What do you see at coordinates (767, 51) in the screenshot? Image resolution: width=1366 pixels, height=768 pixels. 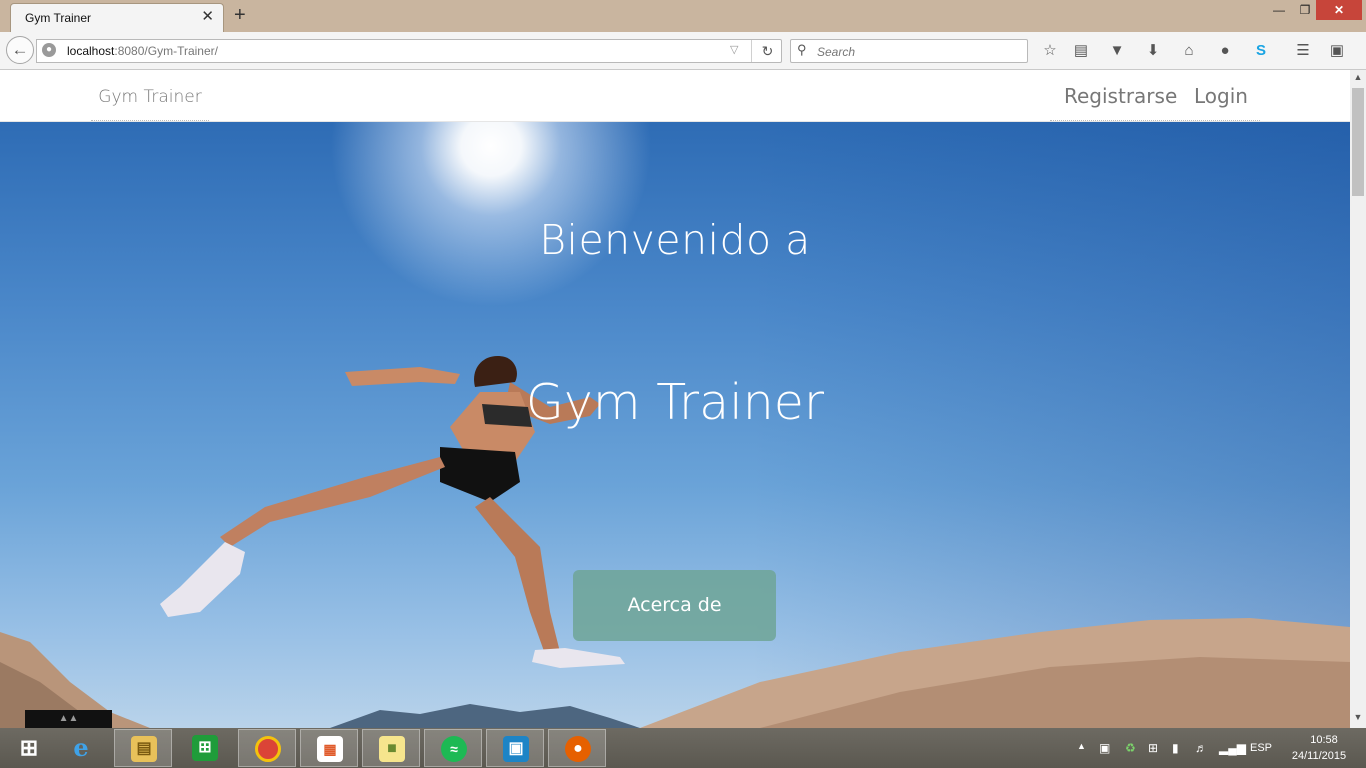 I see `reload-icon: ↻` at bounding box center [767, 51].